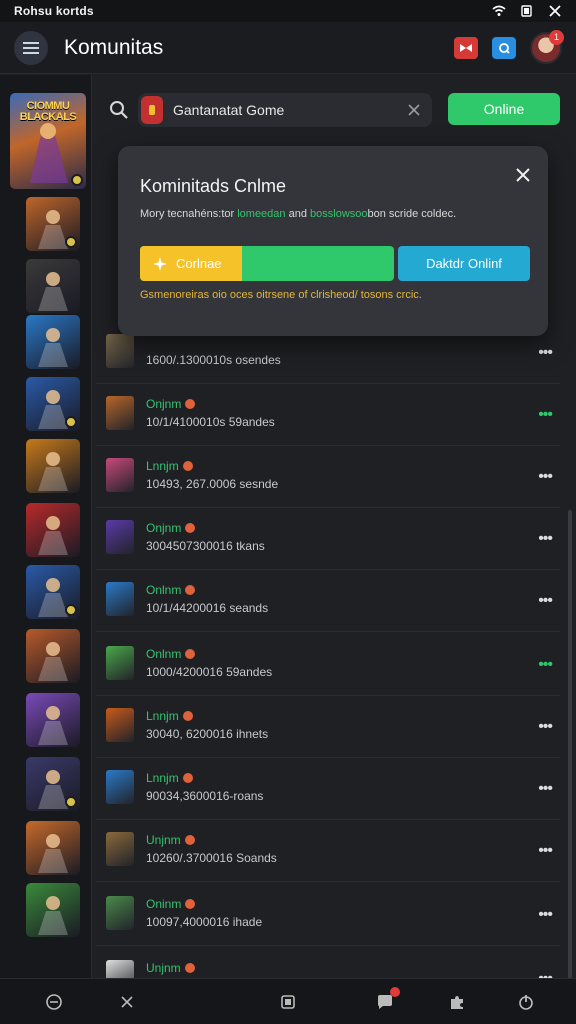 This screenshot has width=576, height=1024. I want to click on app-bar-actions: 1, so click(509, 46).